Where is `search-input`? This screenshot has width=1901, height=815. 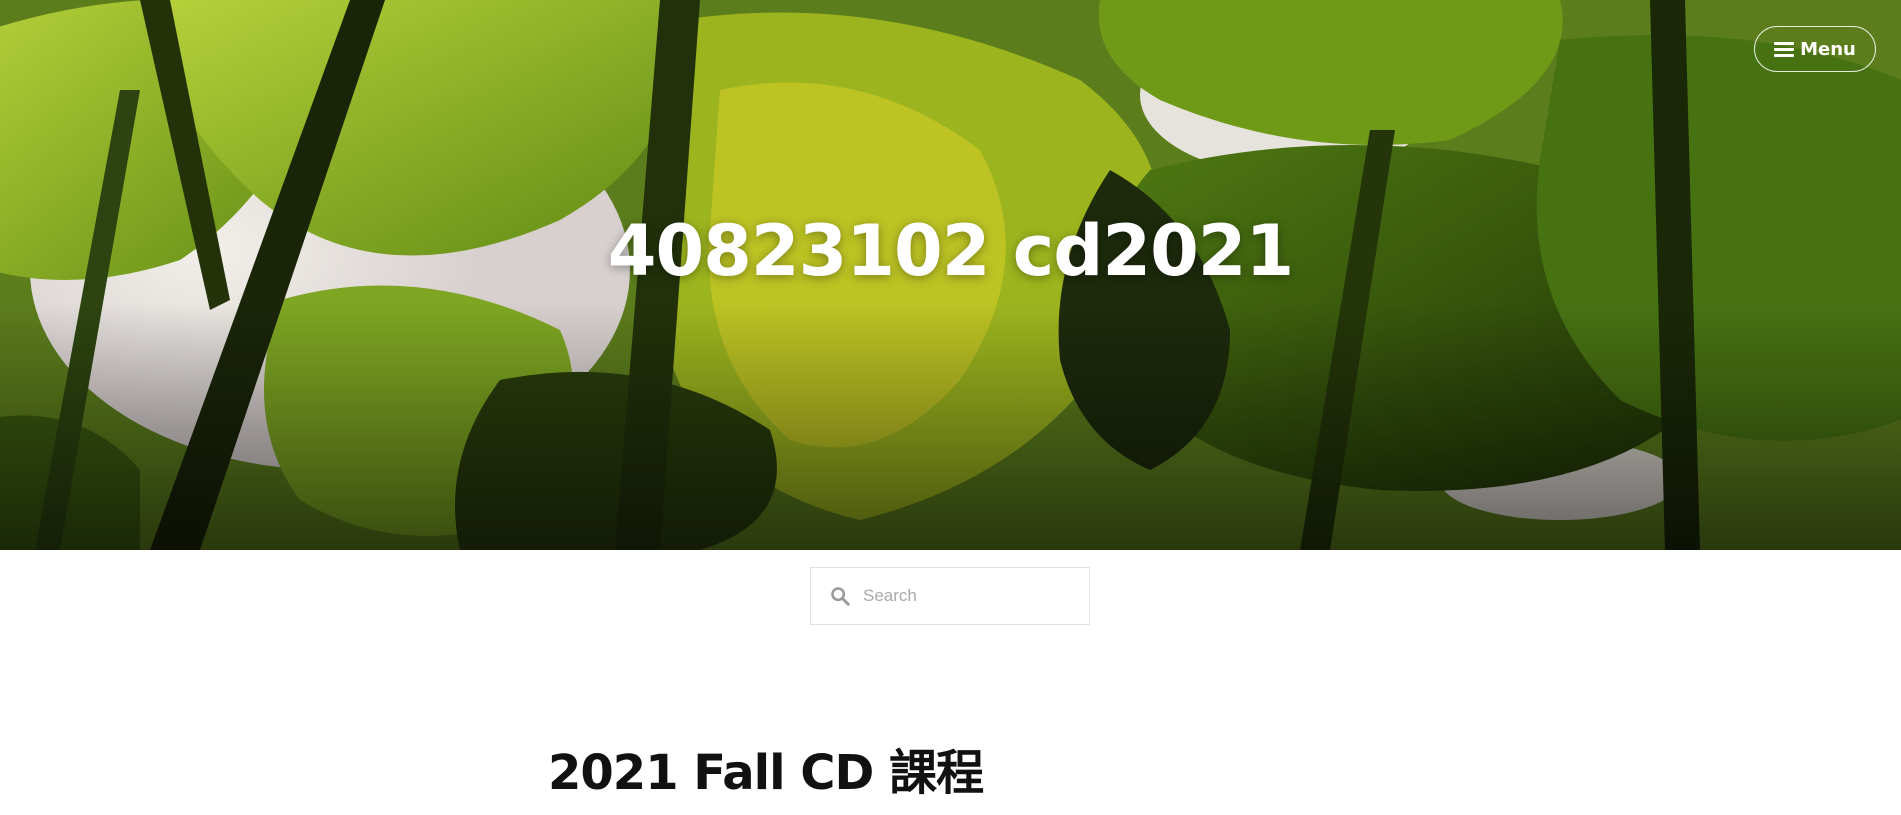
search-input is located at coordinates (963, 596).